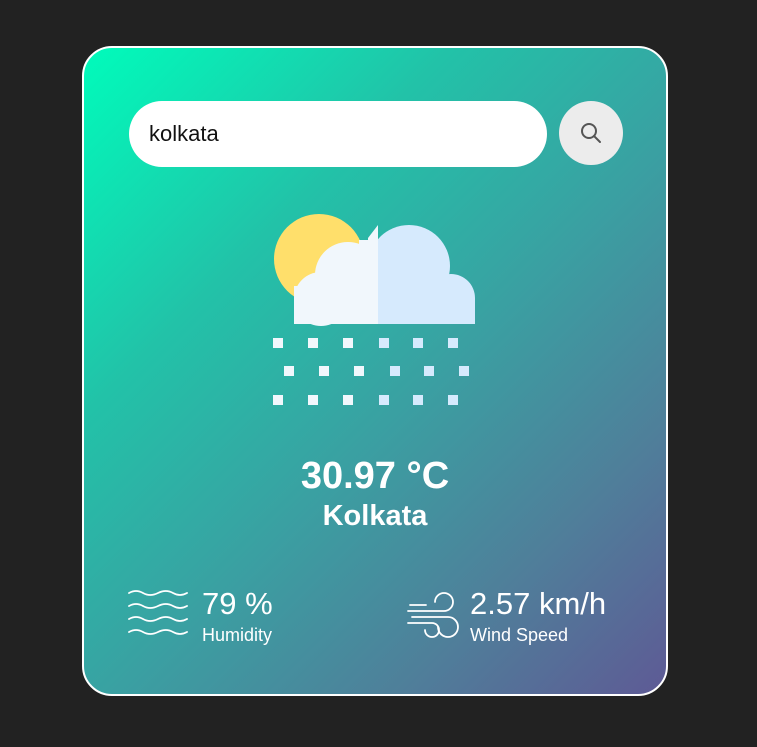 This screenshot has width=757, height=747. Describe the element at coordinates (374, 309) in the screenshot. I see `snow-cloud-sun-icon` at that location.